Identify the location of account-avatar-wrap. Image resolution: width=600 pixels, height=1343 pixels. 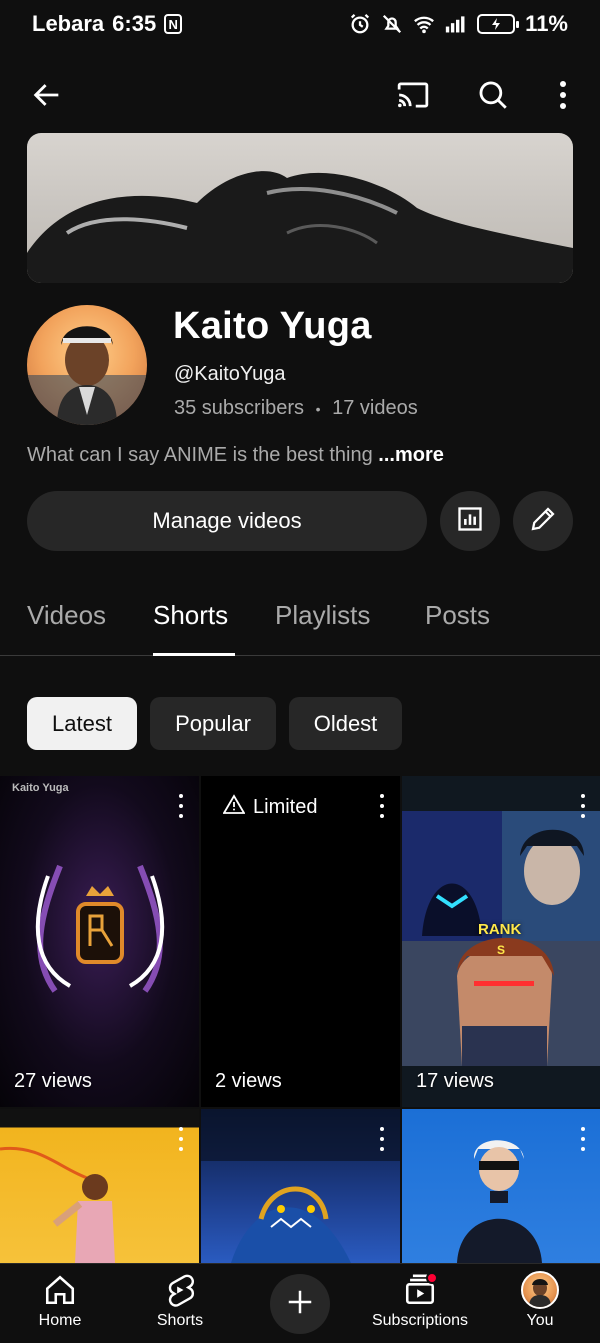
(540, 1290).